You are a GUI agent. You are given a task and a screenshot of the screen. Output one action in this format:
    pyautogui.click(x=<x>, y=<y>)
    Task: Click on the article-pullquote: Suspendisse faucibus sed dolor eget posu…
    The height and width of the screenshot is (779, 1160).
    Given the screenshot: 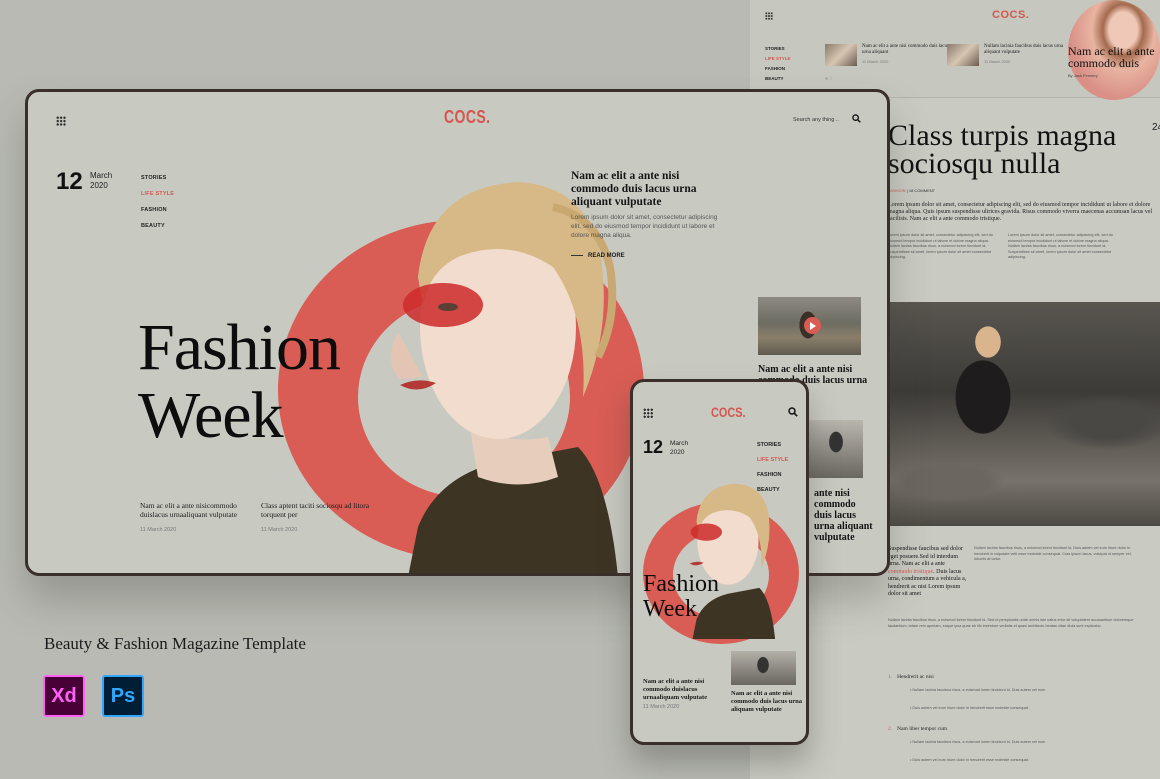 What is the action you would take?
    pyautogui.click(x=928, y=572)
    